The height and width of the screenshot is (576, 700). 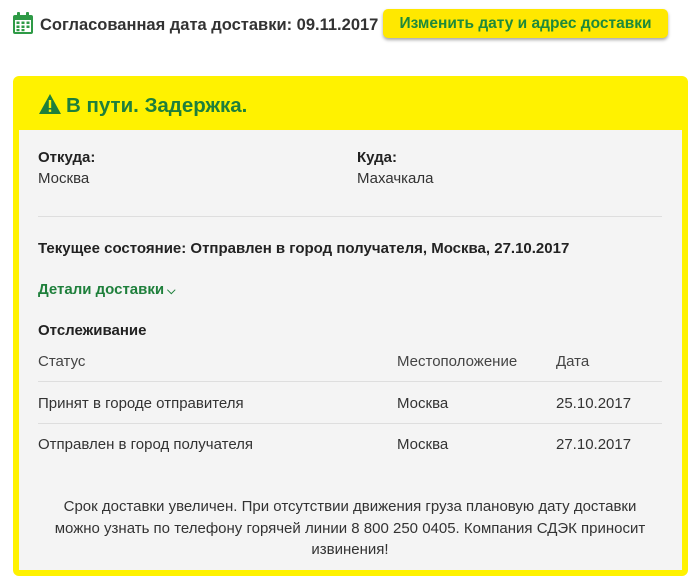 What do you see at coordinates (573, 361) in the screenshot?
I see `column-header-date: Дата` at bounding box center [573, 361].